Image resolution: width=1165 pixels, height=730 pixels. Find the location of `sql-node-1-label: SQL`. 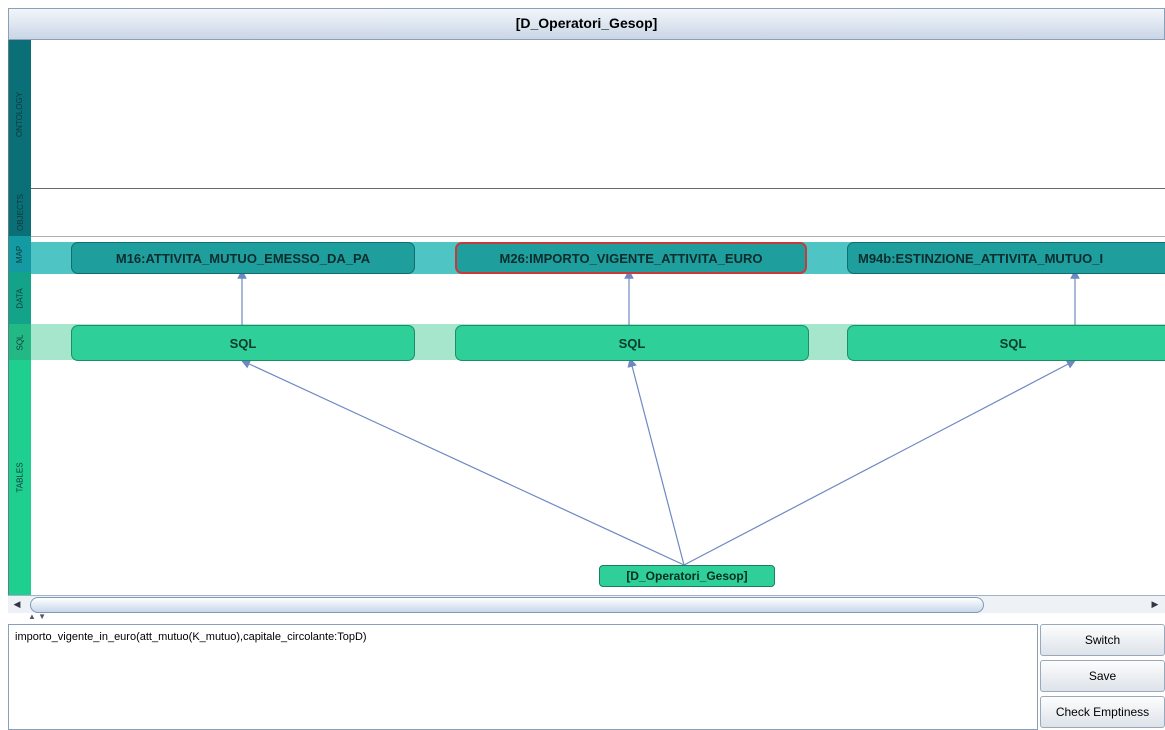

sql-node-1-label: SQL is located at coordinates (243, 343).